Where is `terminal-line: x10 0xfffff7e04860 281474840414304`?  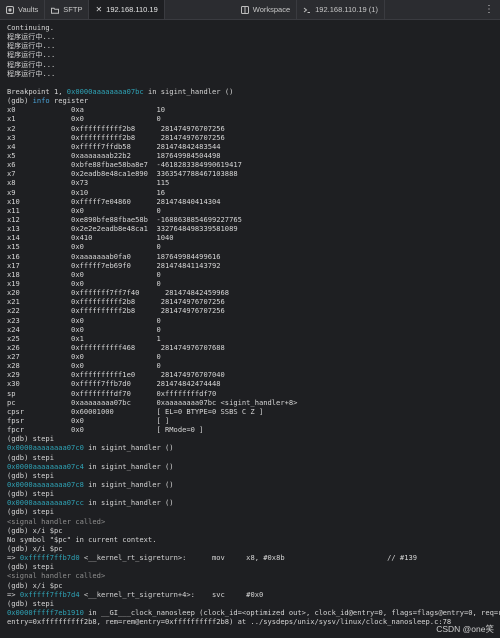
terminal-line: x10 0xfffff7e04860 281474840414304 is located at coordinates (253, 201).